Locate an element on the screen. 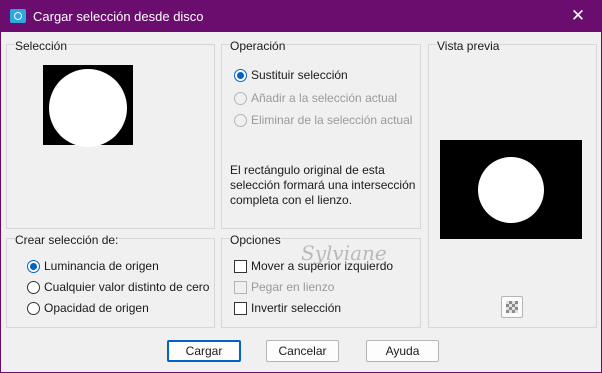  radio-eliminar: Eliminar de la selección actual is located at coordinates (323, 120).